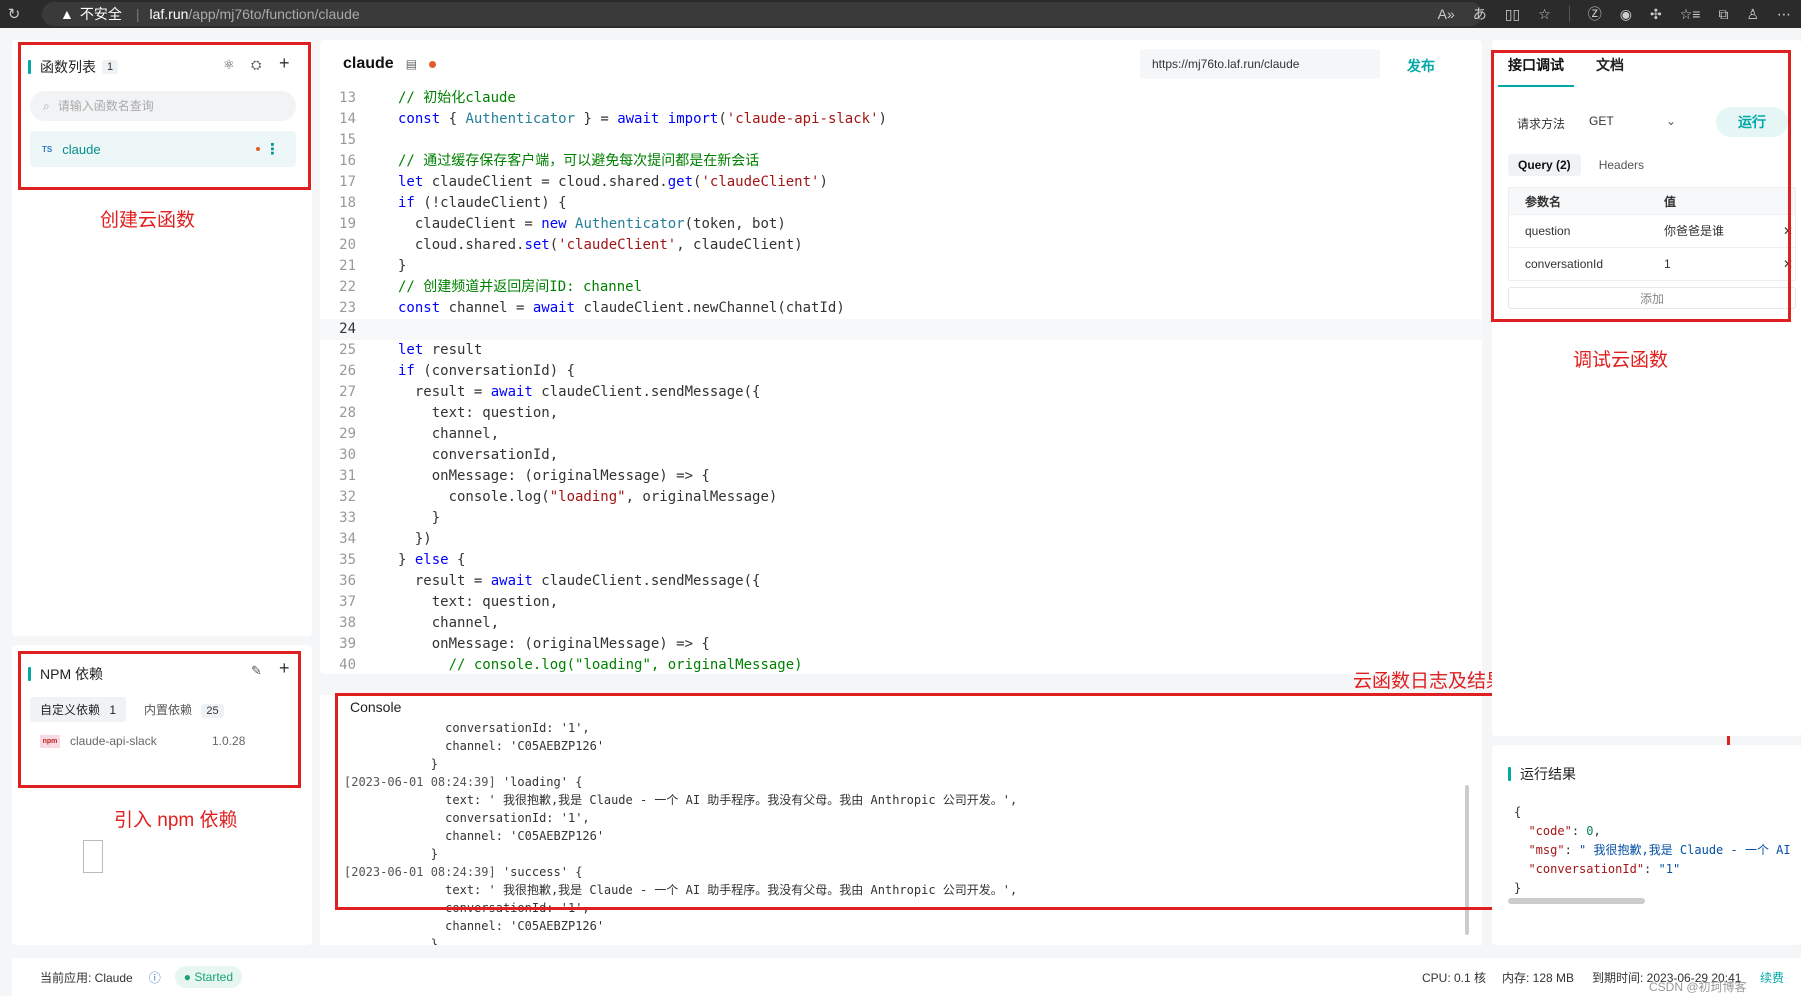 The image size is (1801, 996). Describe the element at coordinates (155, 977) in the screenshot. I see `info-icon: ⓘ` at that location.